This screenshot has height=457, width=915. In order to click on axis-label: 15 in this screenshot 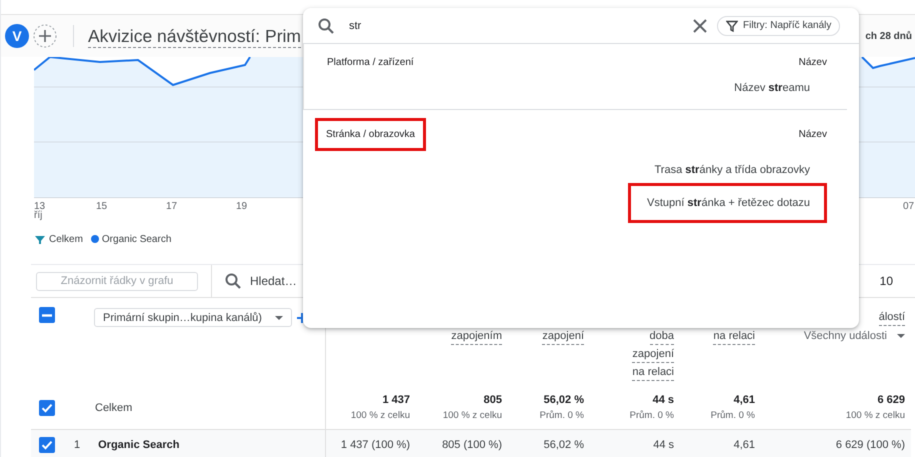, I will do `click(102, 206)`.